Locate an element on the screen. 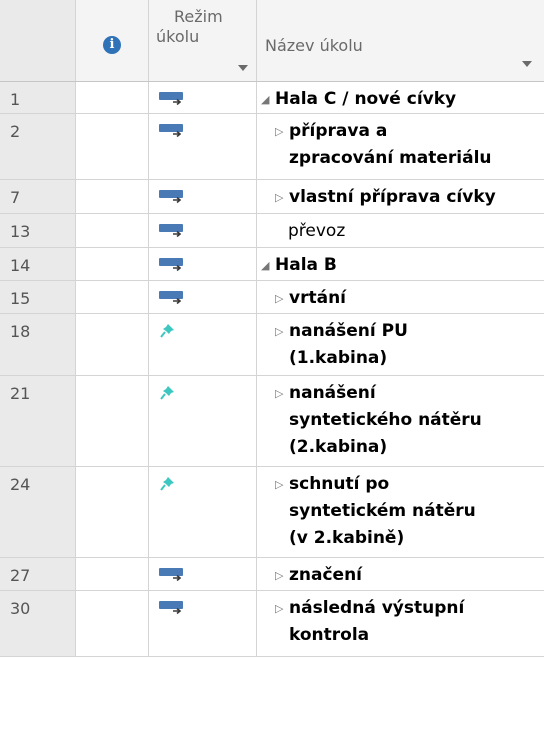  row-id-cell: 14 is located at coordinates (38, 264).